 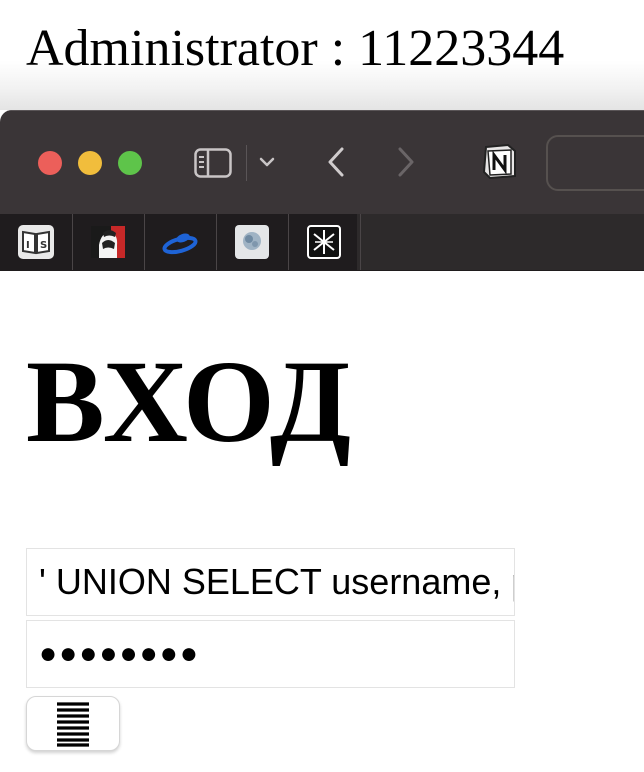 What do you see at coordinates (406, 162) in the screenshot?
I see `forward-arrow-icon` at bounding box center [406, 162].